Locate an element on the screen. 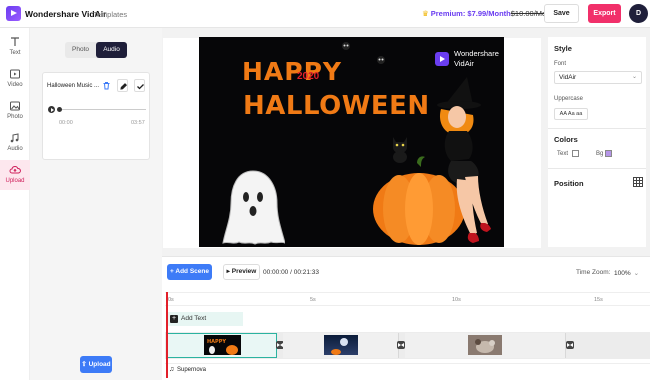  time-zoom-select: 100% ⌄ is located at coordinates (626, 273).